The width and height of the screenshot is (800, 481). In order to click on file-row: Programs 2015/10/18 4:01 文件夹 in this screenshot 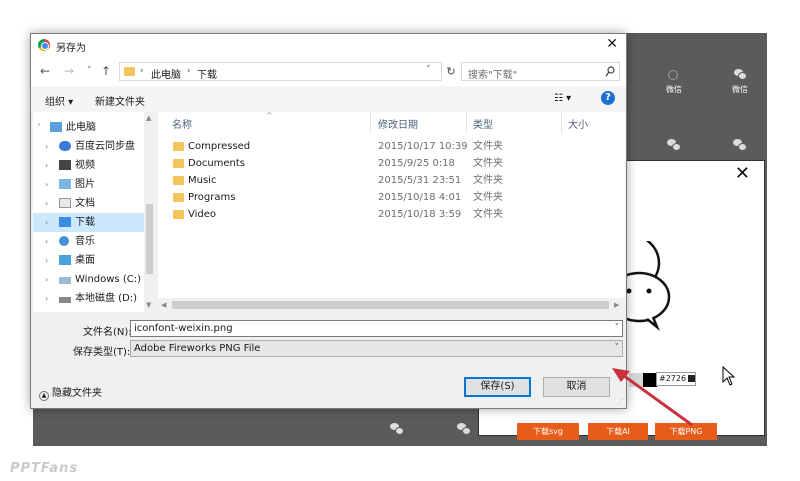, I will do `click(391, 197)`.